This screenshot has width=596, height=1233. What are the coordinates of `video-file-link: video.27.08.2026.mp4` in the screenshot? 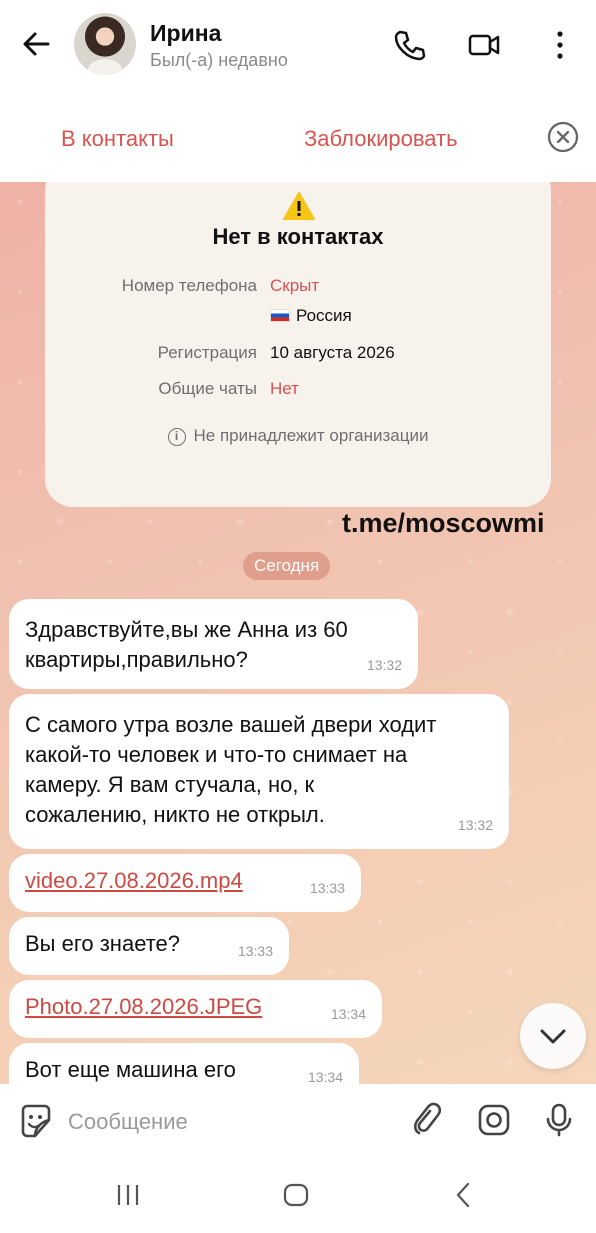 It's located at (185, 881).